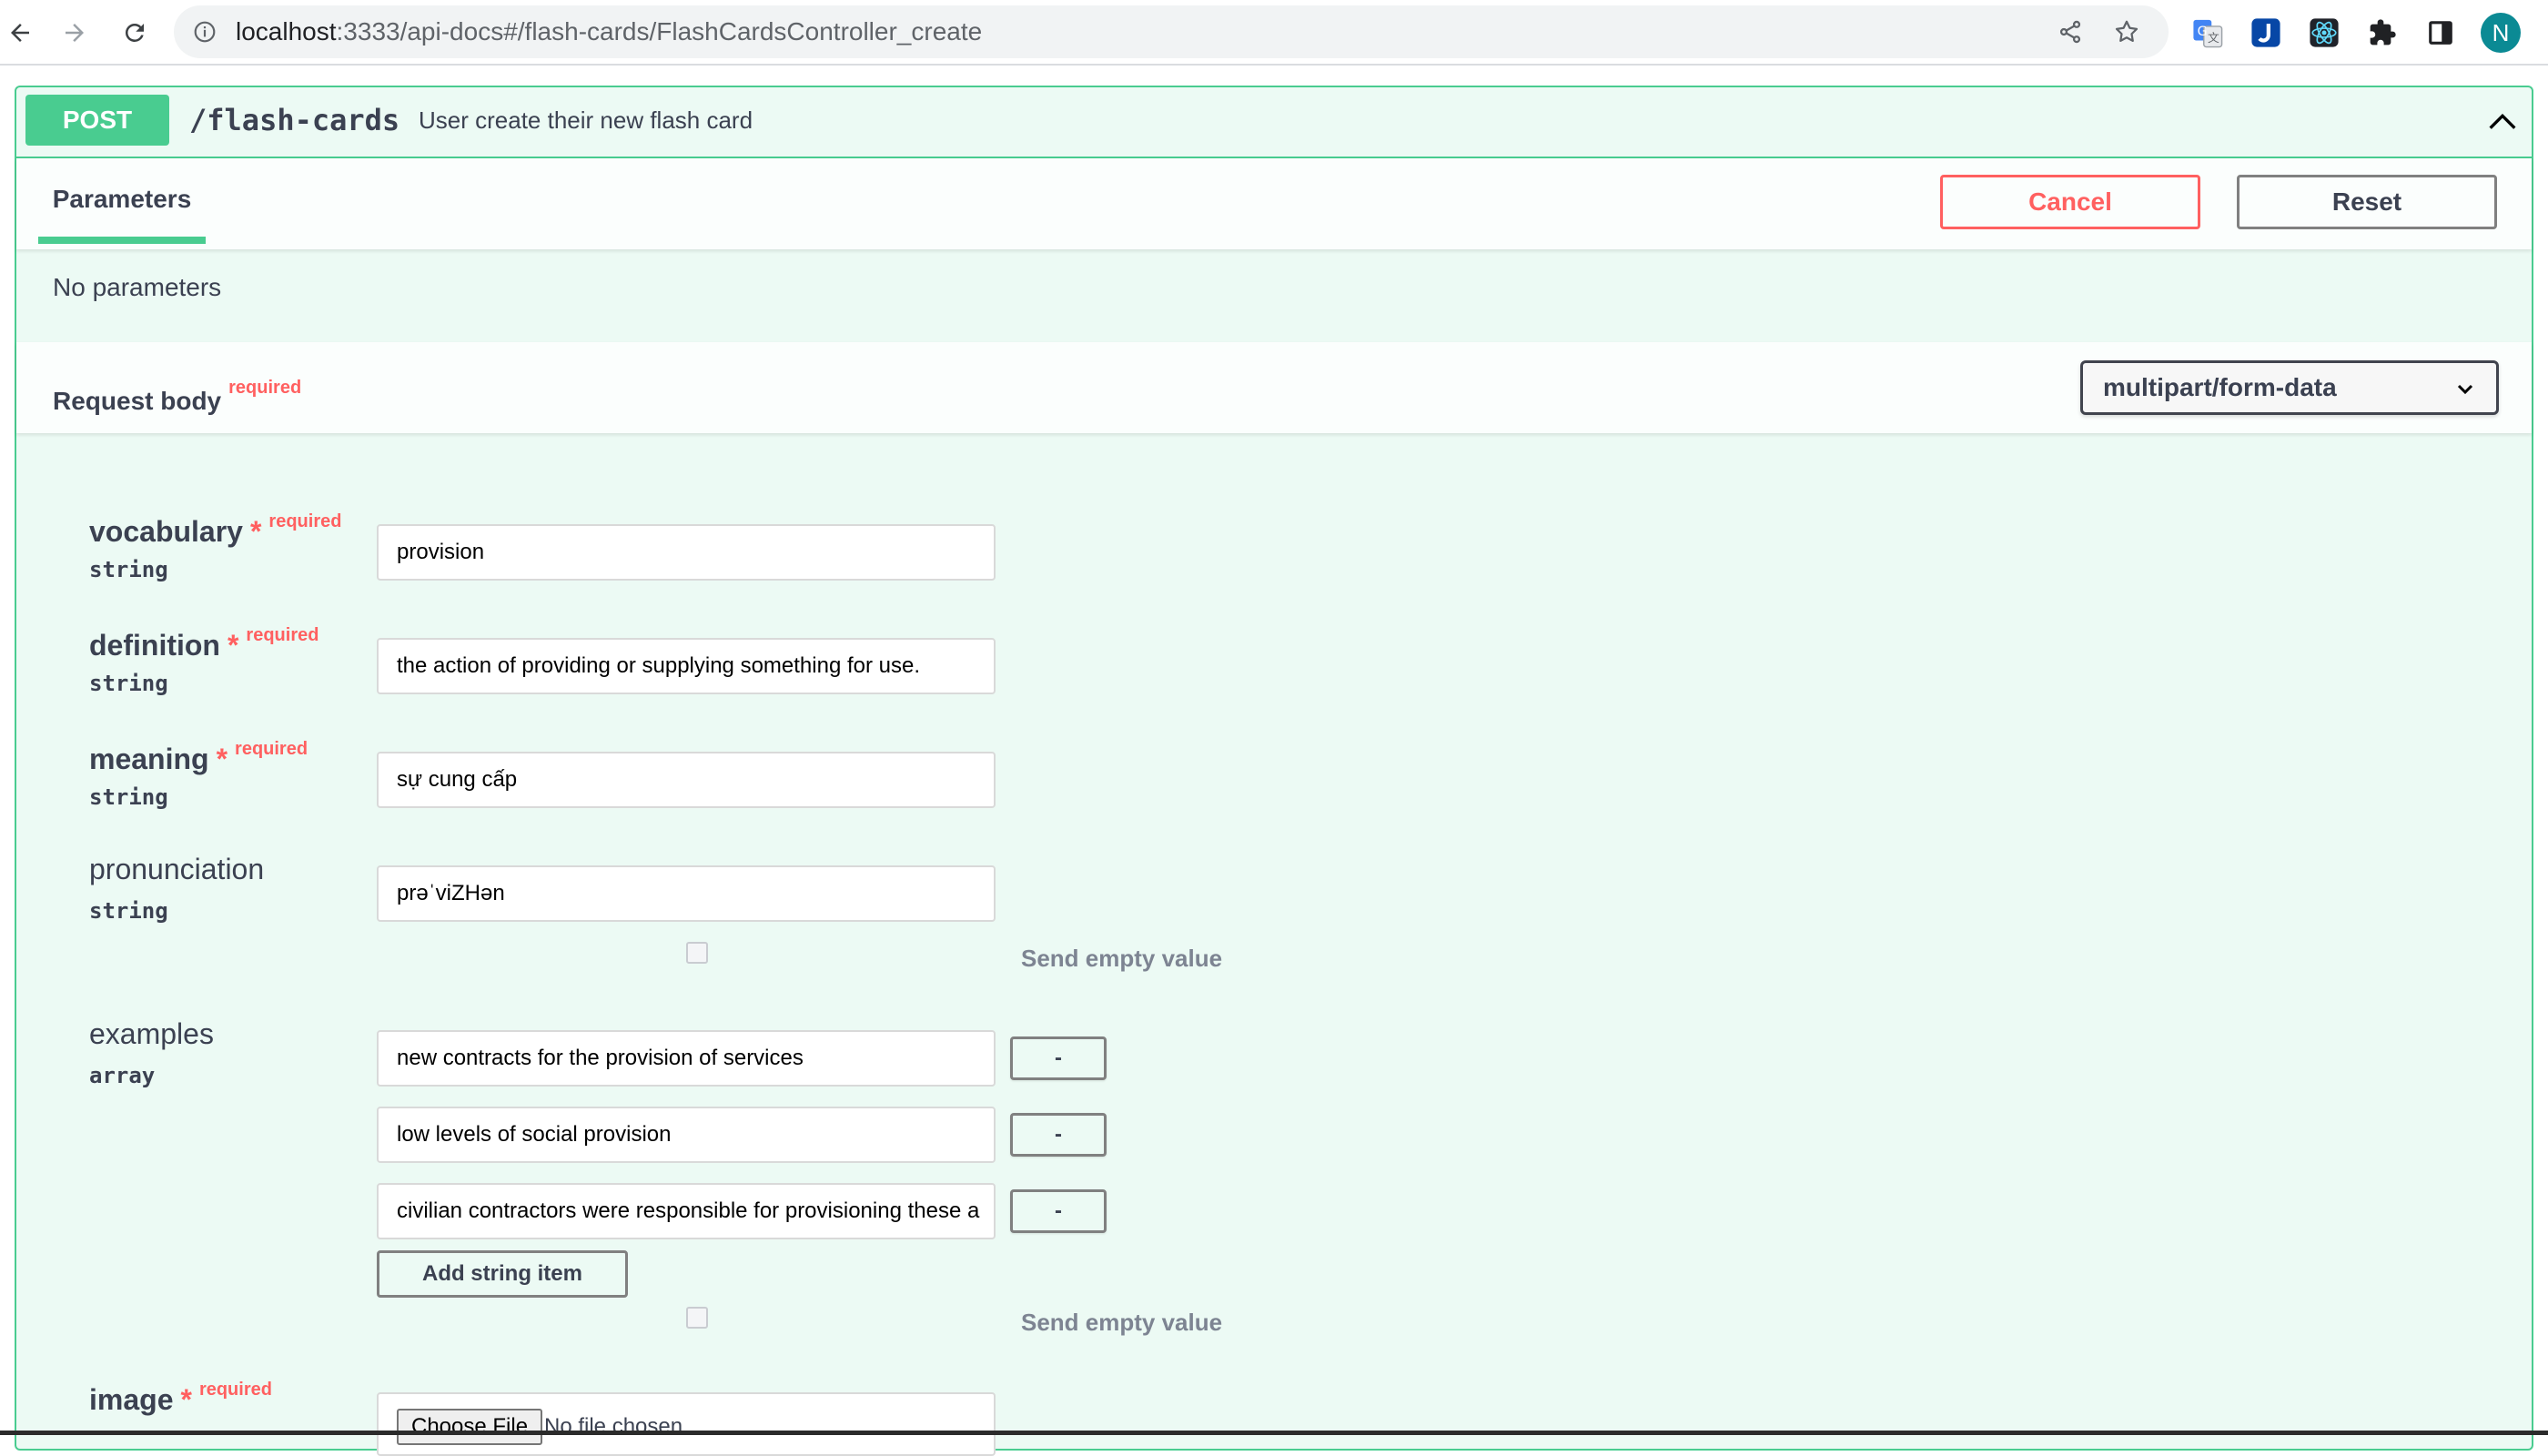 The width and height of the screenshot is (2548, 1456). Describe the element at coordinates (614, 1427) in the screenshot. I see `file-status-text: No file chosen` at that location.